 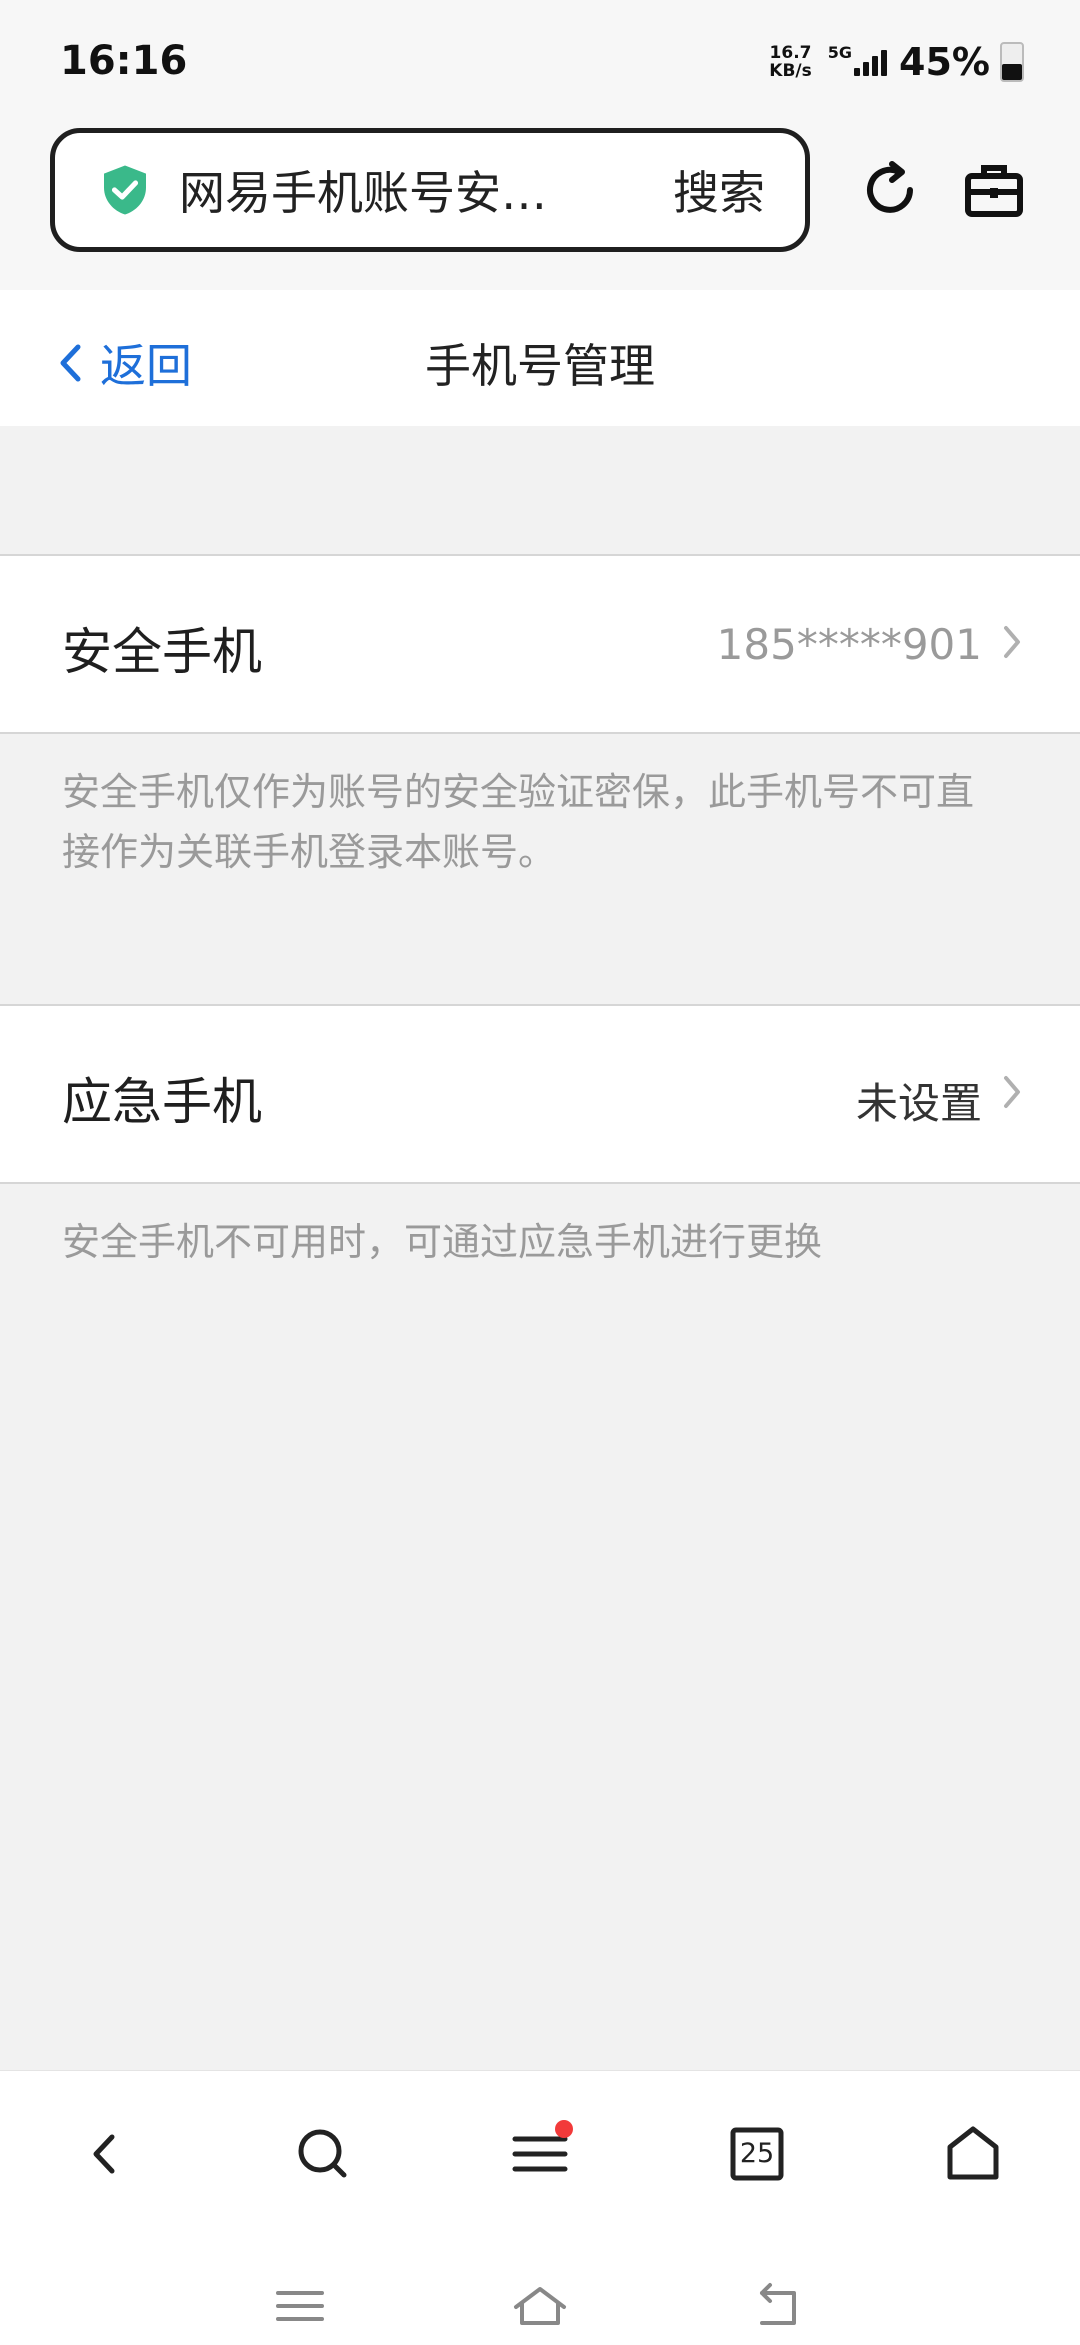 I want to click on menu-icon, so click(x=540, y=2154).